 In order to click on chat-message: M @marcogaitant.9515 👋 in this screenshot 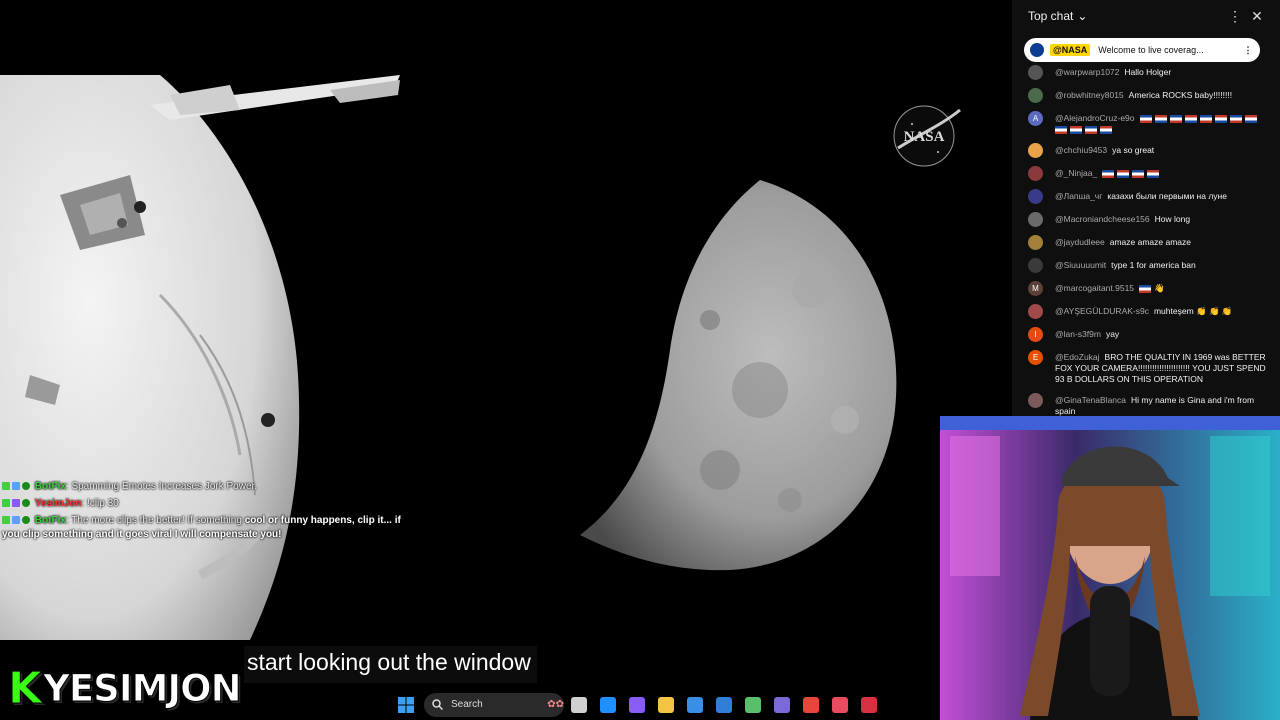, I will do `click(1148, 289)`.